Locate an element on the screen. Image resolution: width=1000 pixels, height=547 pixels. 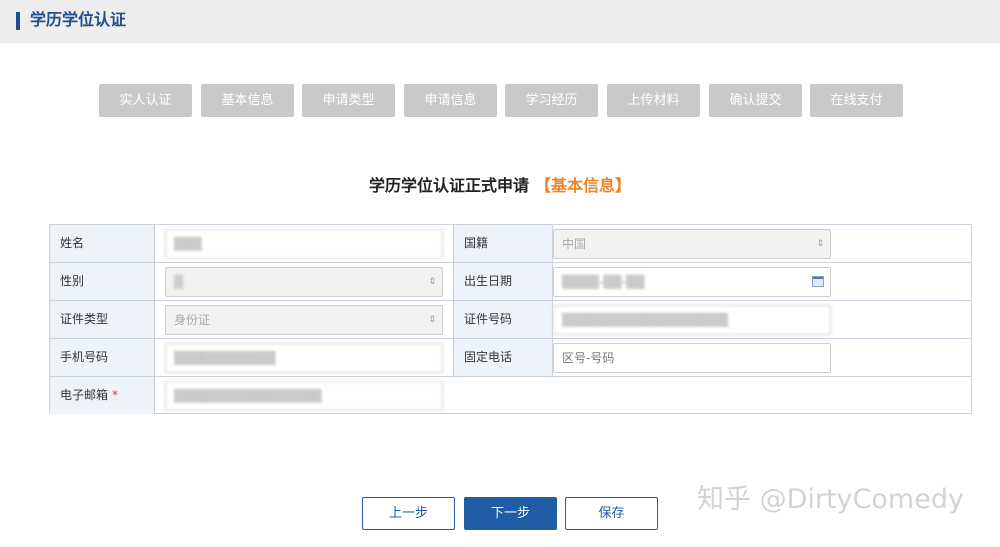
step-apply-info: 申请信息 is located at coordinates (450, 100).